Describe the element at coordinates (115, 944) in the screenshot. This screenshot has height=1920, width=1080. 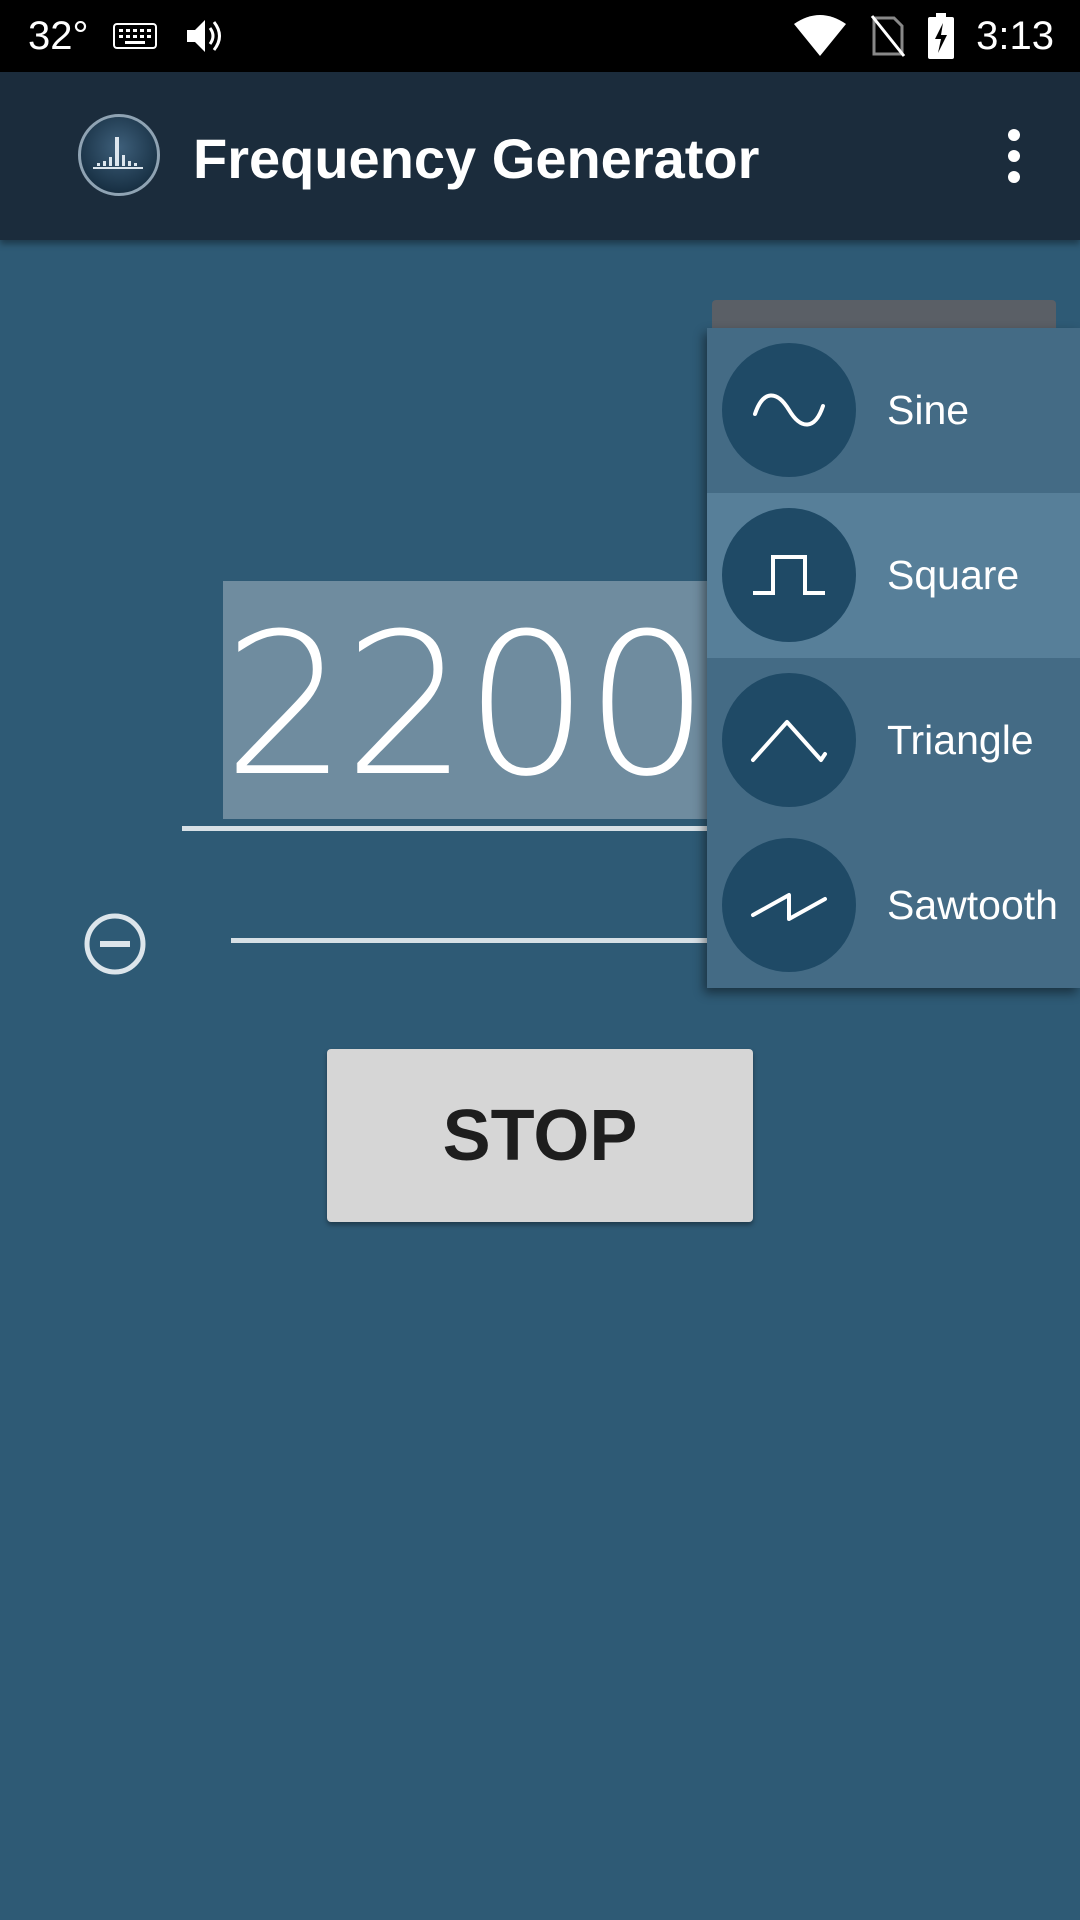
I see `remove-circle-icon` at that location.